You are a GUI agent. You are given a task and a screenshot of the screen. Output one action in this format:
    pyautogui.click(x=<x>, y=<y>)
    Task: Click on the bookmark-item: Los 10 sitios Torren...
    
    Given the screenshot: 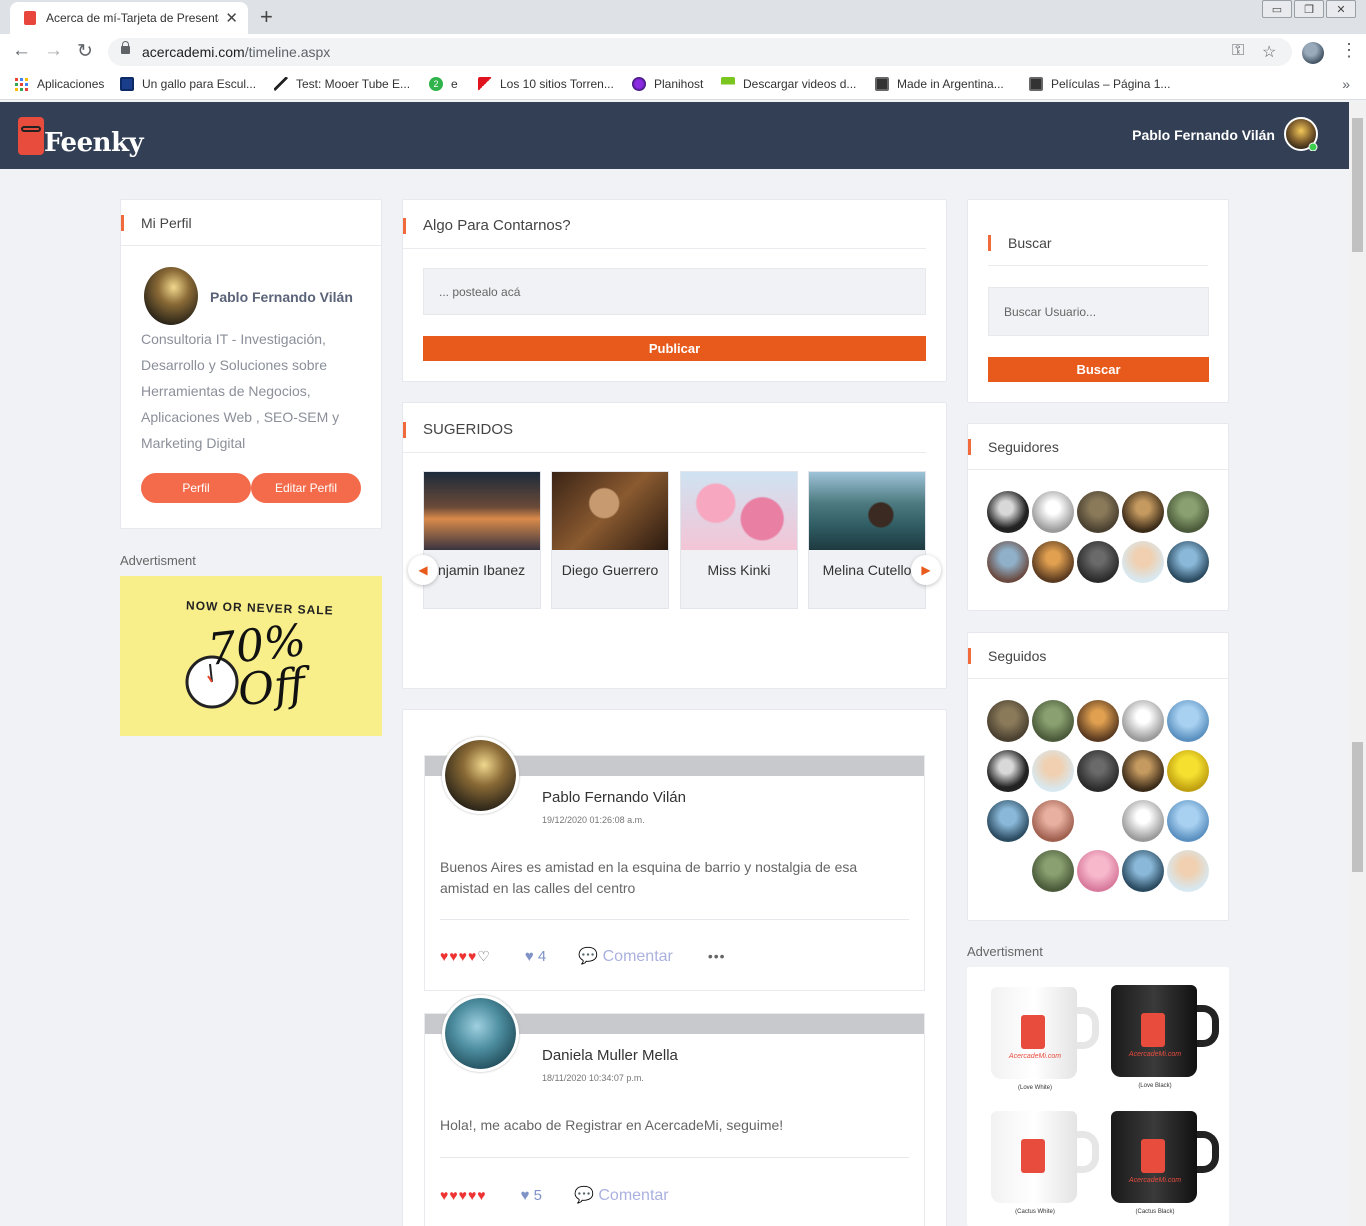 What is the action you would take?
    pyautogui.click(x=546, y=84)
    